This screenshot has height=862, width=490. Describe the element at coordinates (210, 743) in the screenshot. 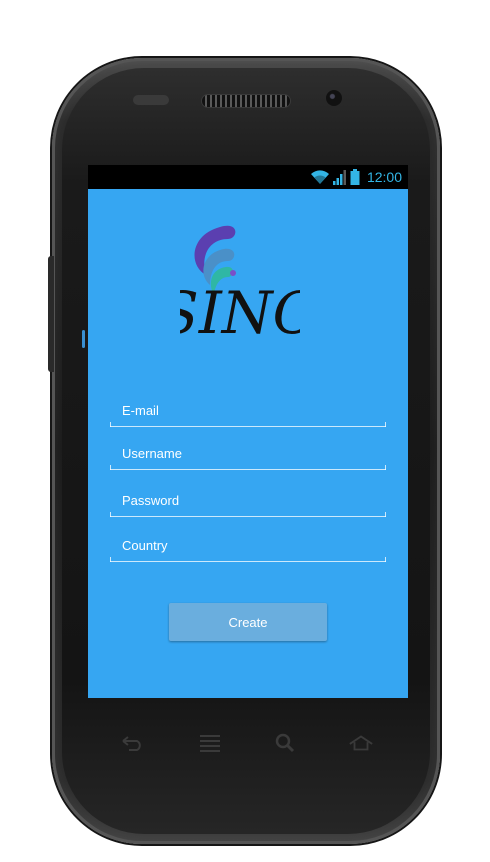

I see `menu-icon` at that location.